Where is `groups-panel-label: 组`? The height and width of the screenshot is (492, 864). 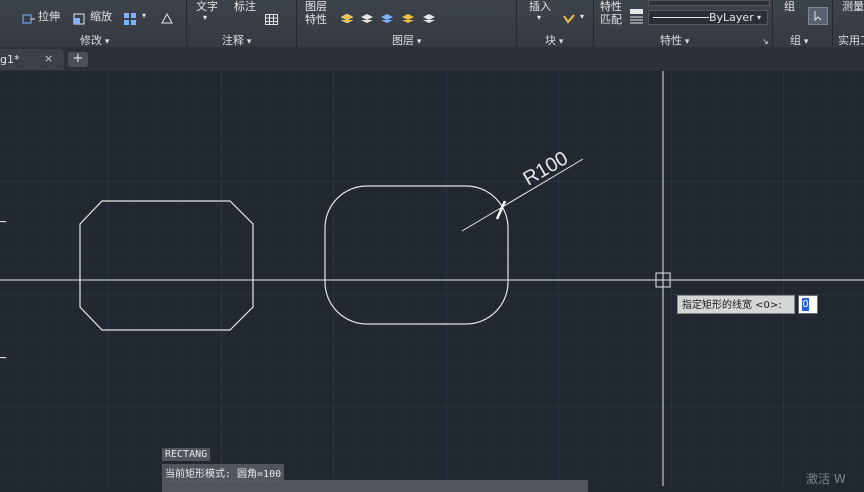 groups-panel-label: 组 is located at coordinates (799, 40).